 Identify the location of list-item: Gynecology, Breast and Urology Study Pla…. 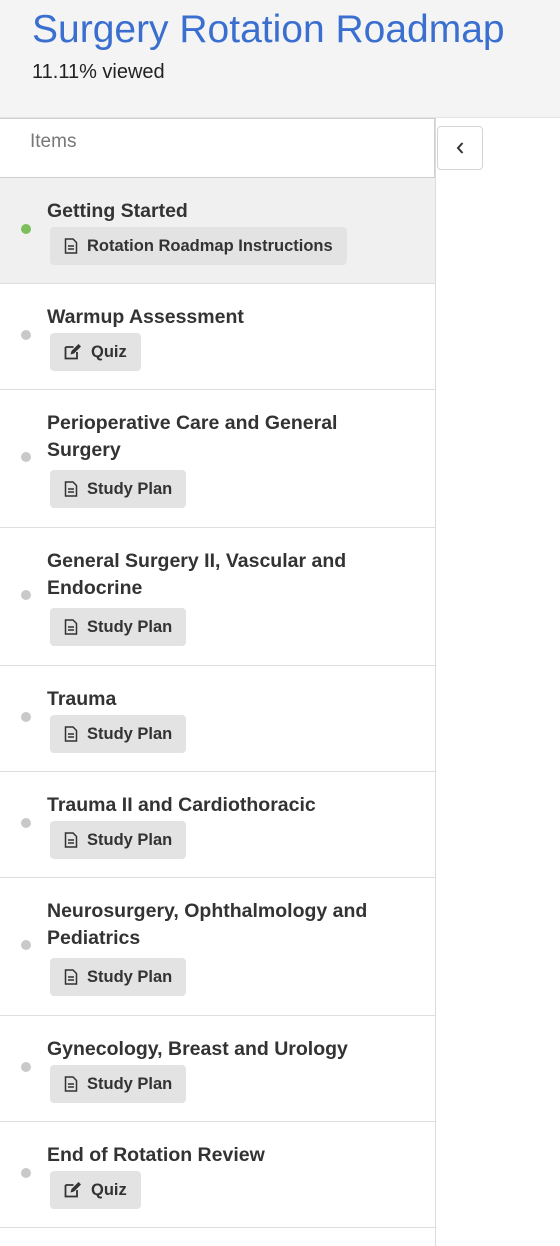
(217, 1069).